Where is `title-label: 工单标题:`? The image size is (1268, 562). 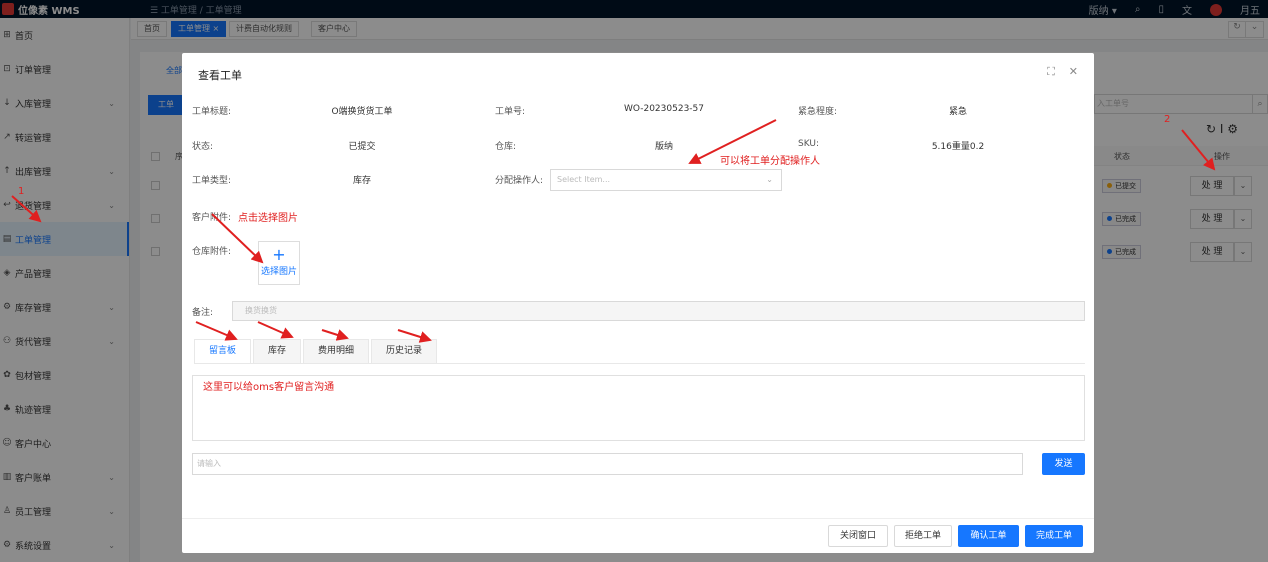
title-label: 工单标题: is located at coordinates (212, 112).